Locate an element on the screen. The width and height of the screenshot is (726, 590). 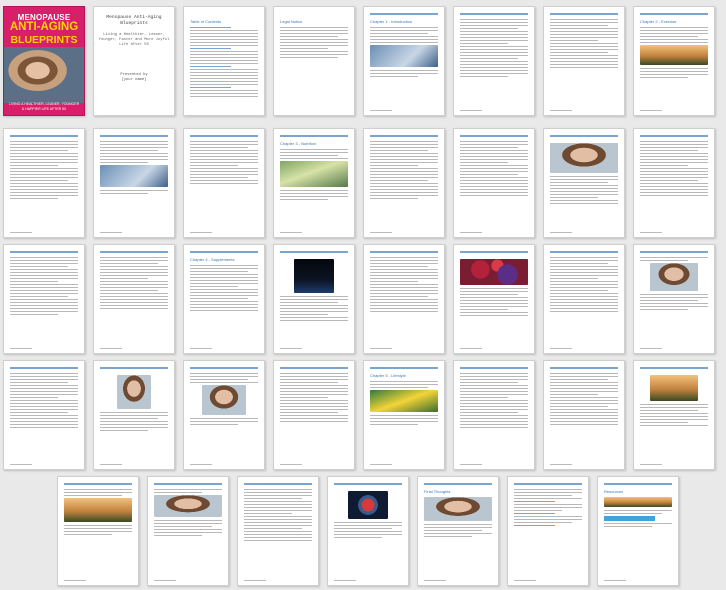
page-chapter-1: Chapter 1 - Introduction is located at coordinates (404, 61).